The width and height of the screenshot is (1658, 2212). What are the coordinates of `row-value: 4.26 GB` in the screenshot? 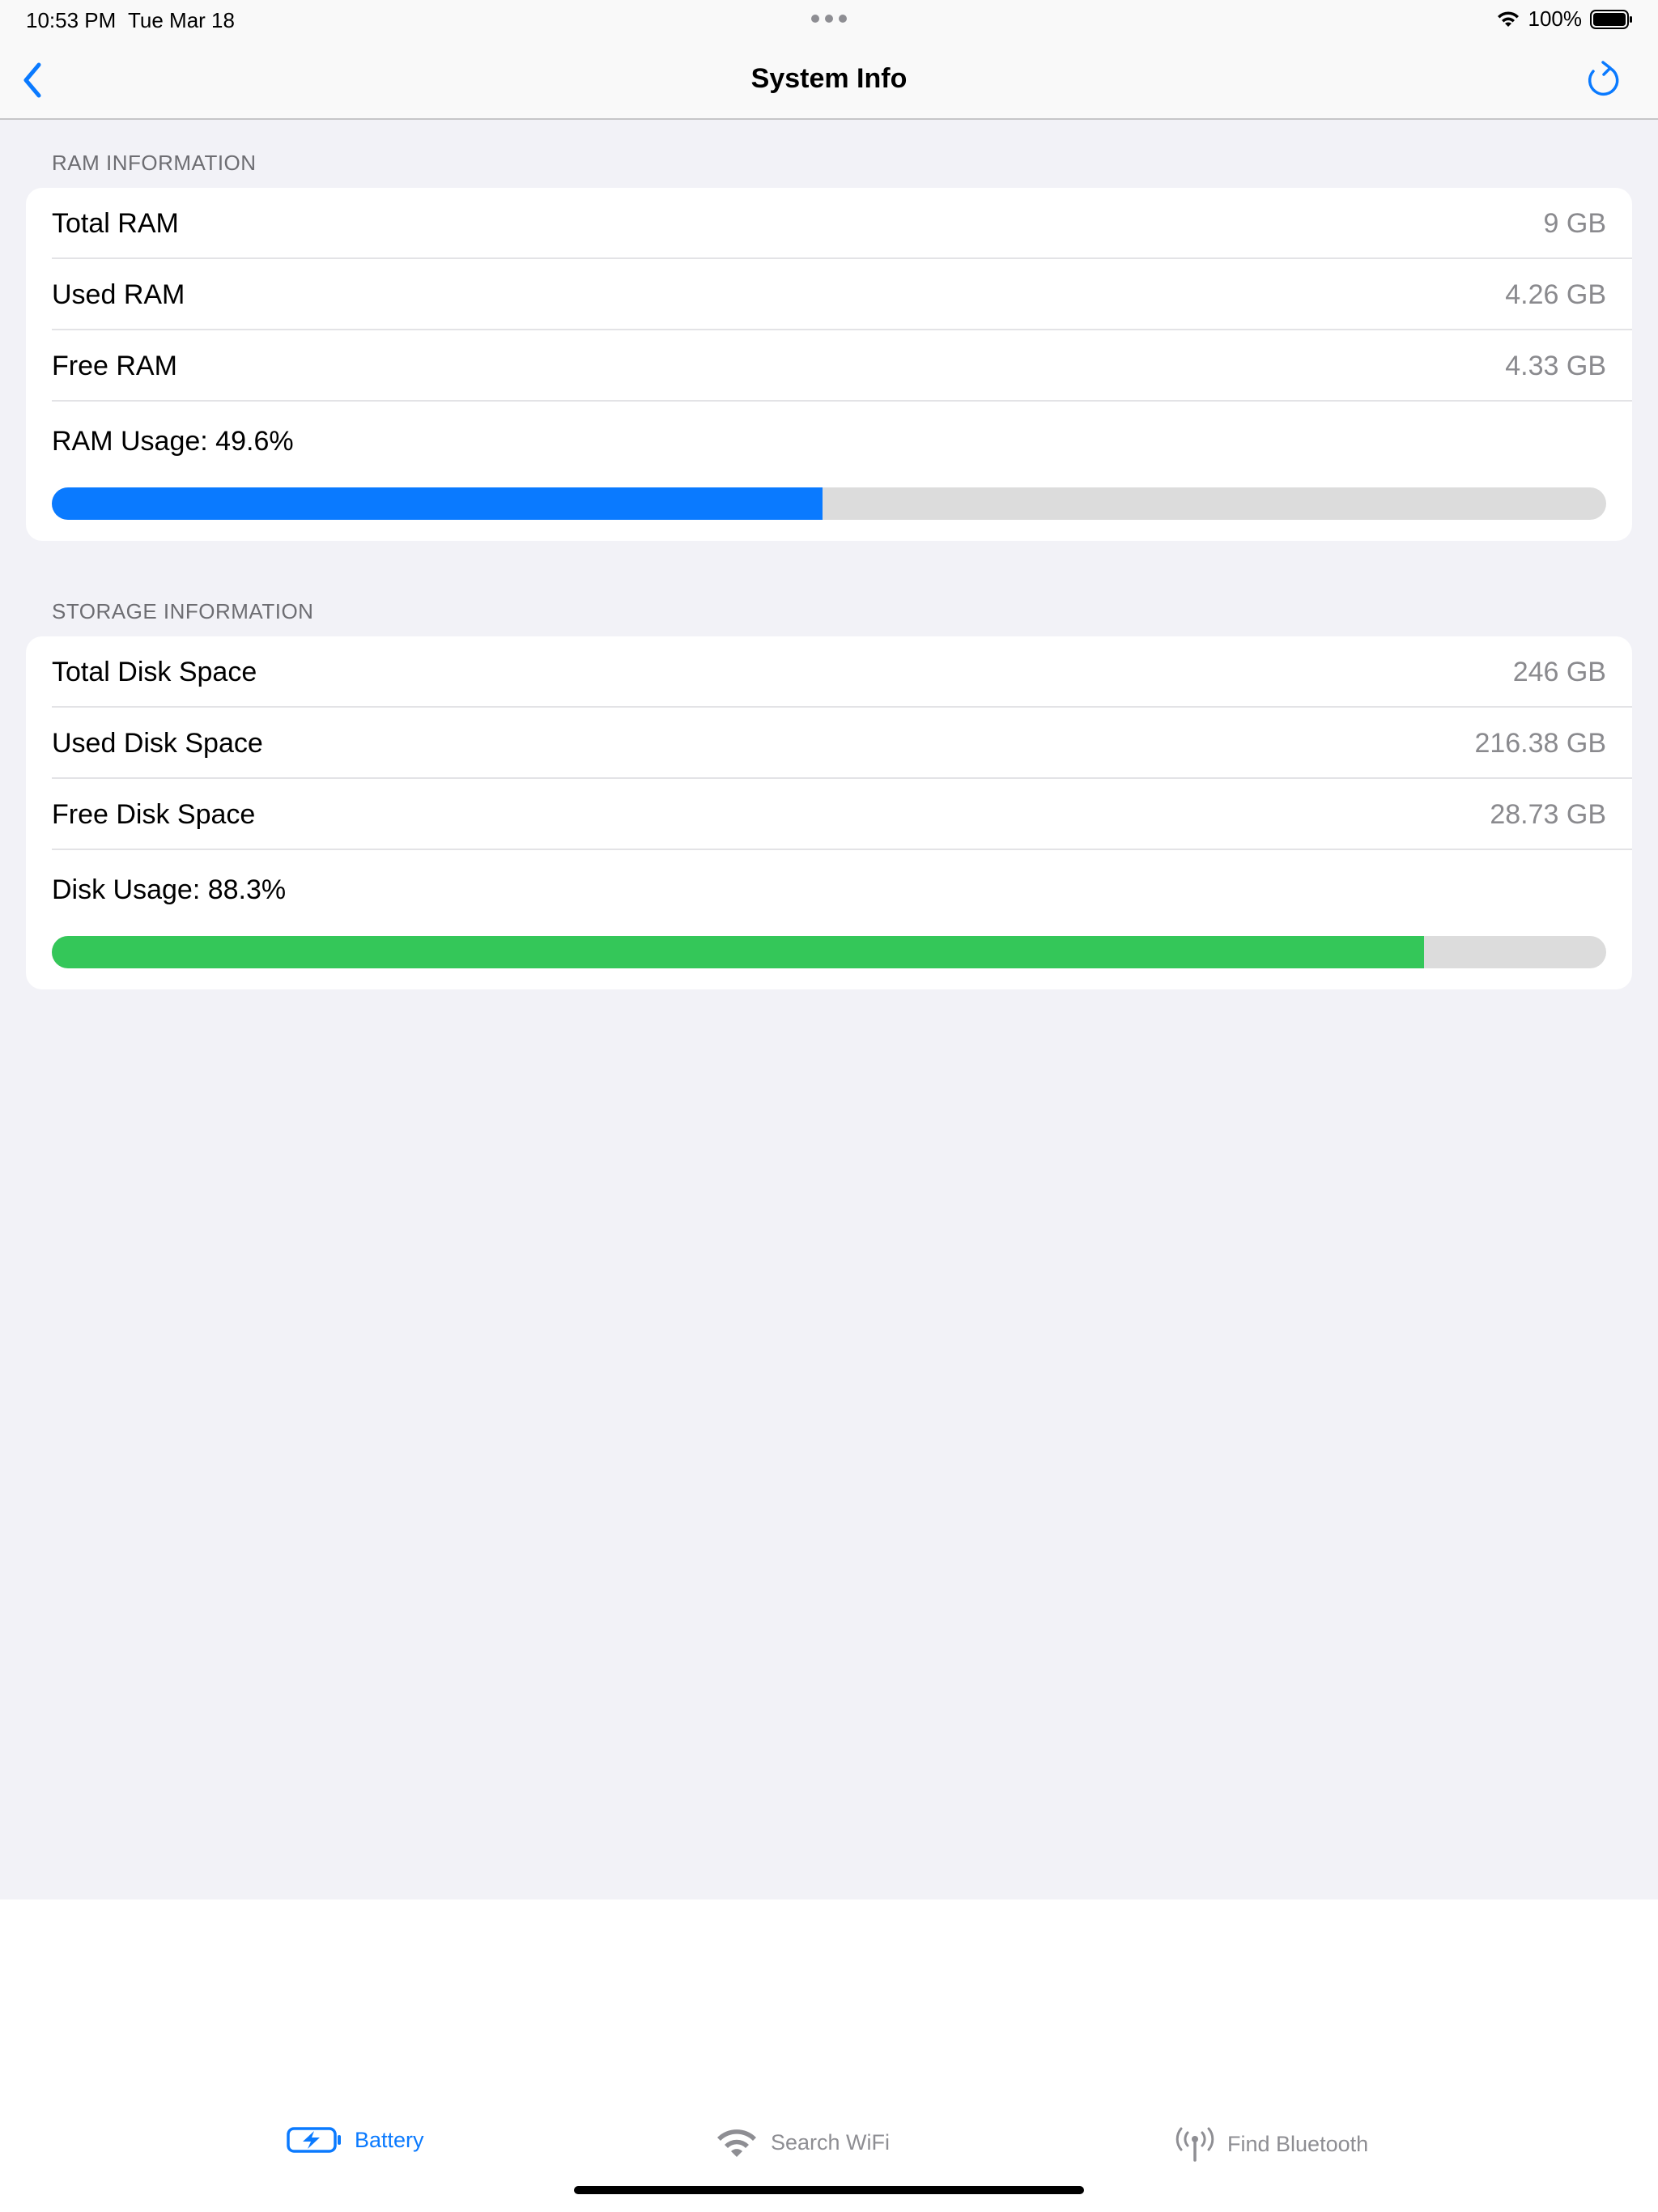 It's located at (1555, 295).